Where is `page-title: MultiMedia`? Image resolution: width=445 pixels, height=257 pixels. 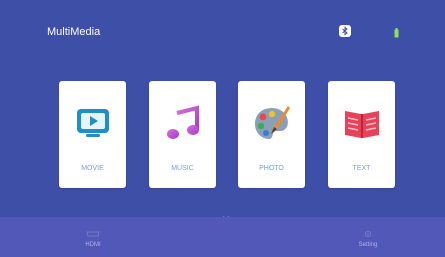 page-title: MultiMedia is located at coordinates (74, 32).